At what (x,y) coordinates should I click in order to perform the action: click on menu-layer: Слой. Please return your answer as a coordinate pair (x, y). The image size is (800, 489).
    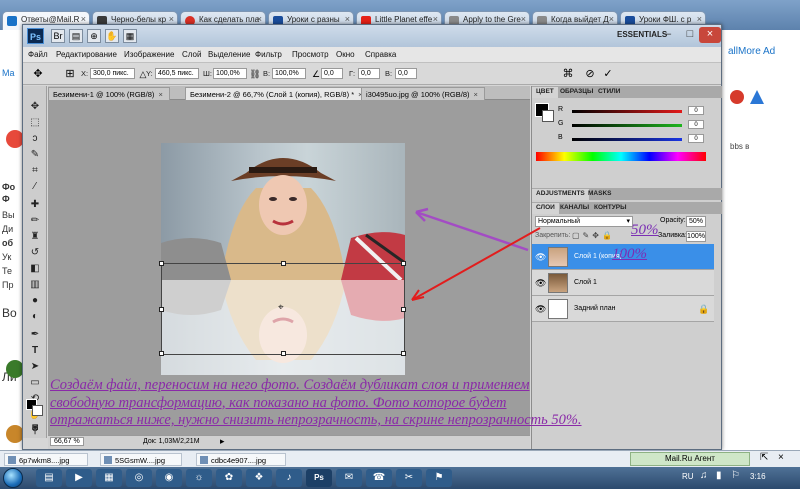
    Looking at the image, I should click on (191, 54).